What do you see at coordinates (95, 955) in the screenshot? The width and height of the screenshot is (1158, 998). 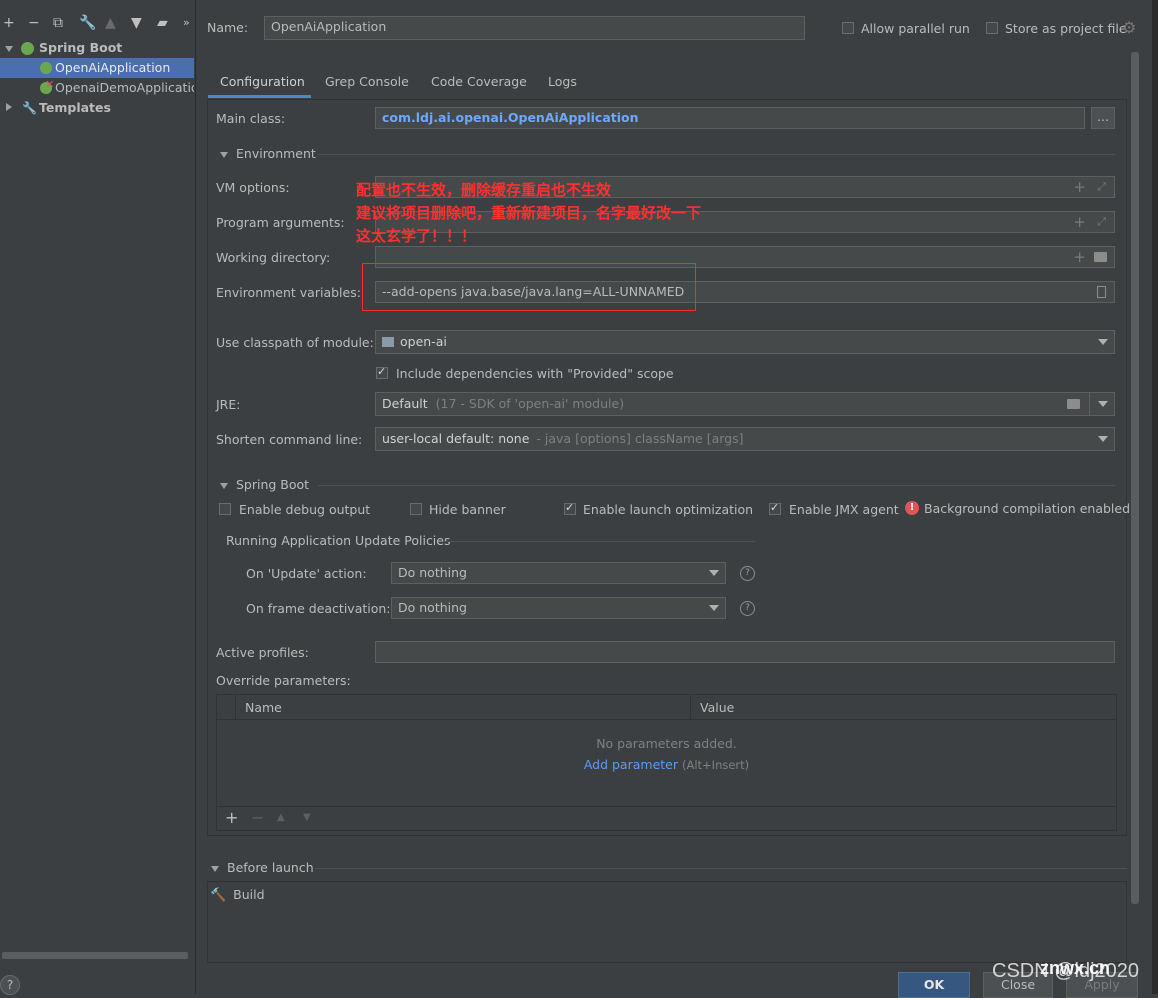 I see `sidebar-horizontal-scrollbar` at bounding box center [95, 955].